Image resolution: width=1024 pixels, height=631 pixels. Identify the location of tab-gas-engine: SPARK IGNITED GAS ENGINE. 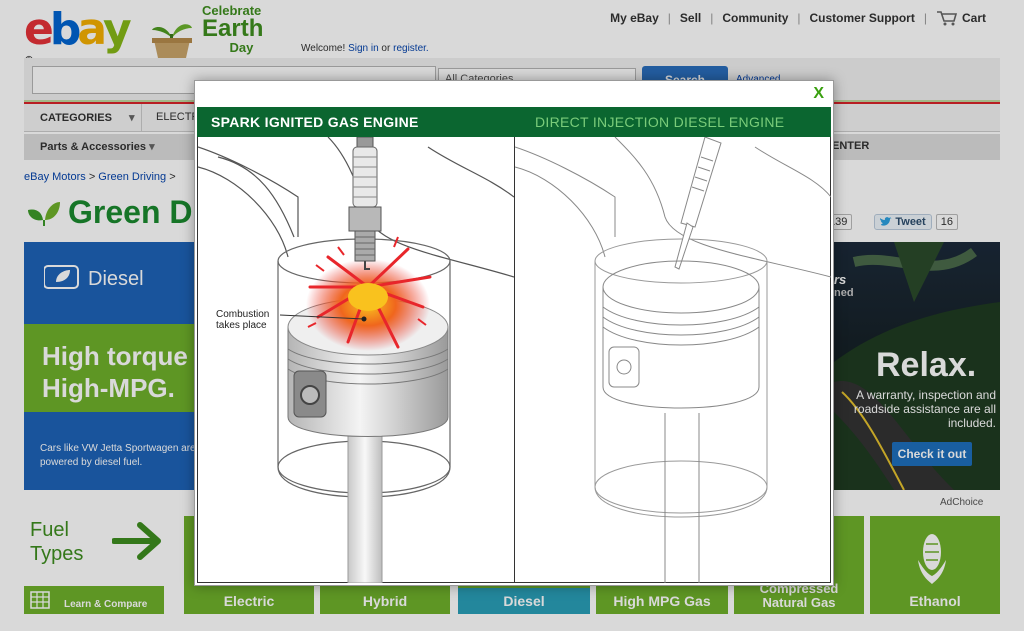
(315, 122).